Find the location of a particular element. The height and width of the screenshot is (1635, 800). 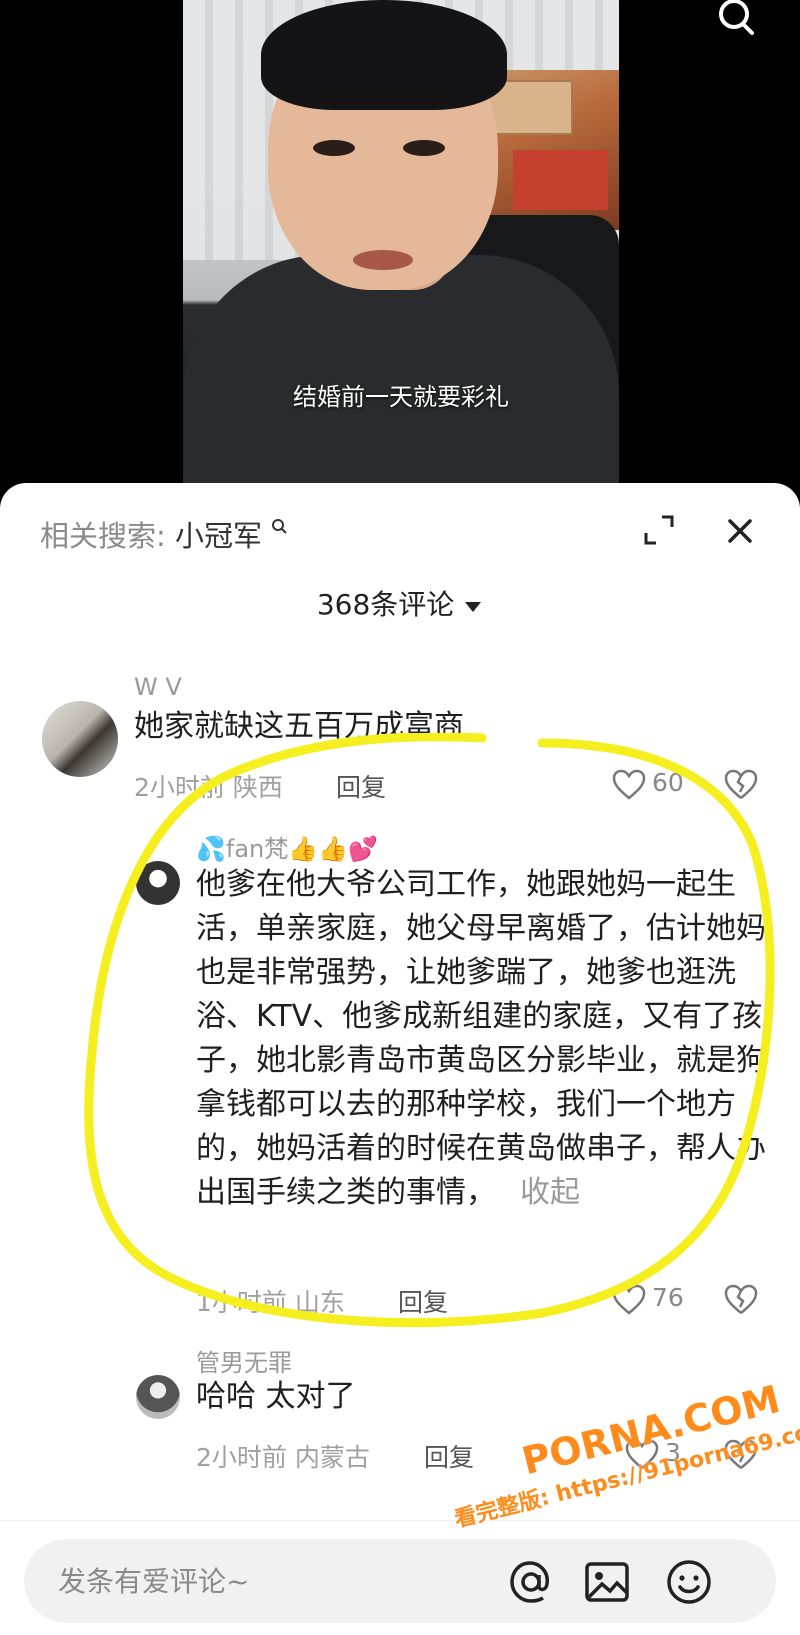

expand-button is located at coordinates (659, 530).